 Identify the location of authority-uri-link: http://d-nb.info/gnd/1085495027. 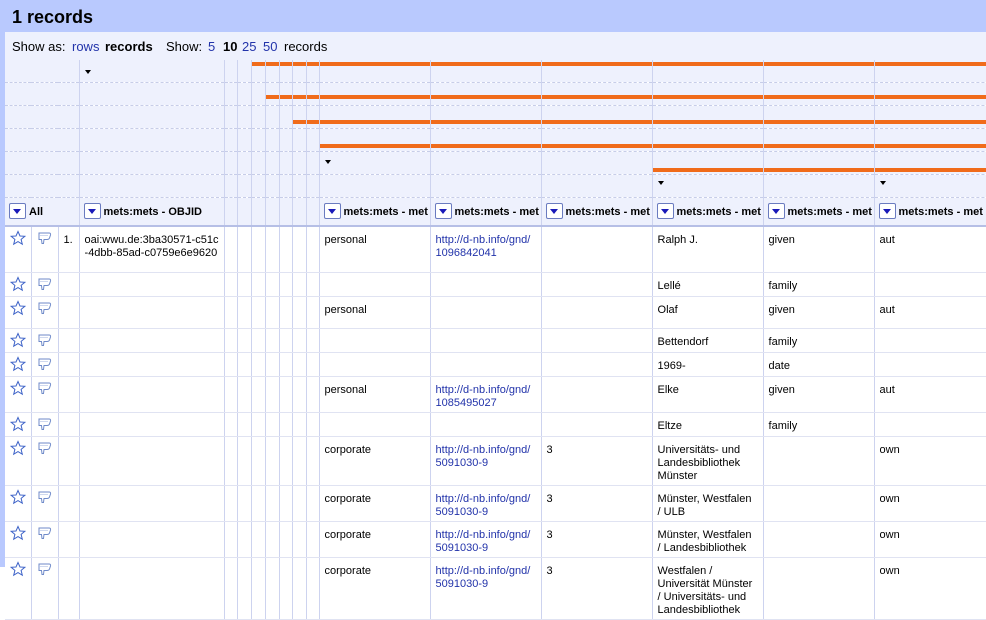
(486, 394).